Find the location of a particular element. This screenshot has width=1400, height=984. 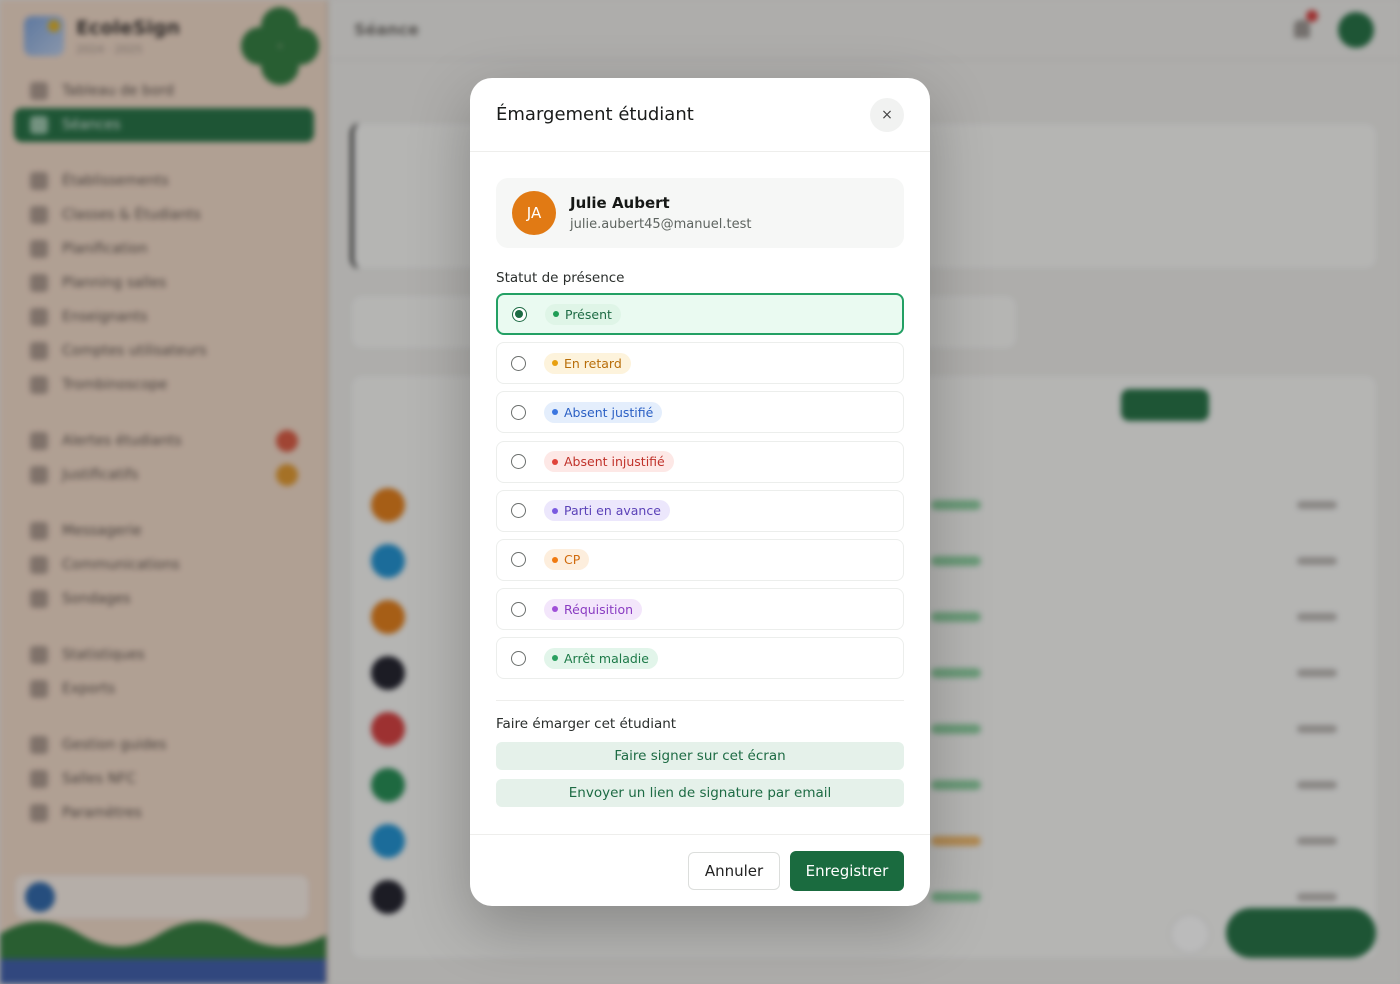

avatar: JA is located at coordinates (534, 213).